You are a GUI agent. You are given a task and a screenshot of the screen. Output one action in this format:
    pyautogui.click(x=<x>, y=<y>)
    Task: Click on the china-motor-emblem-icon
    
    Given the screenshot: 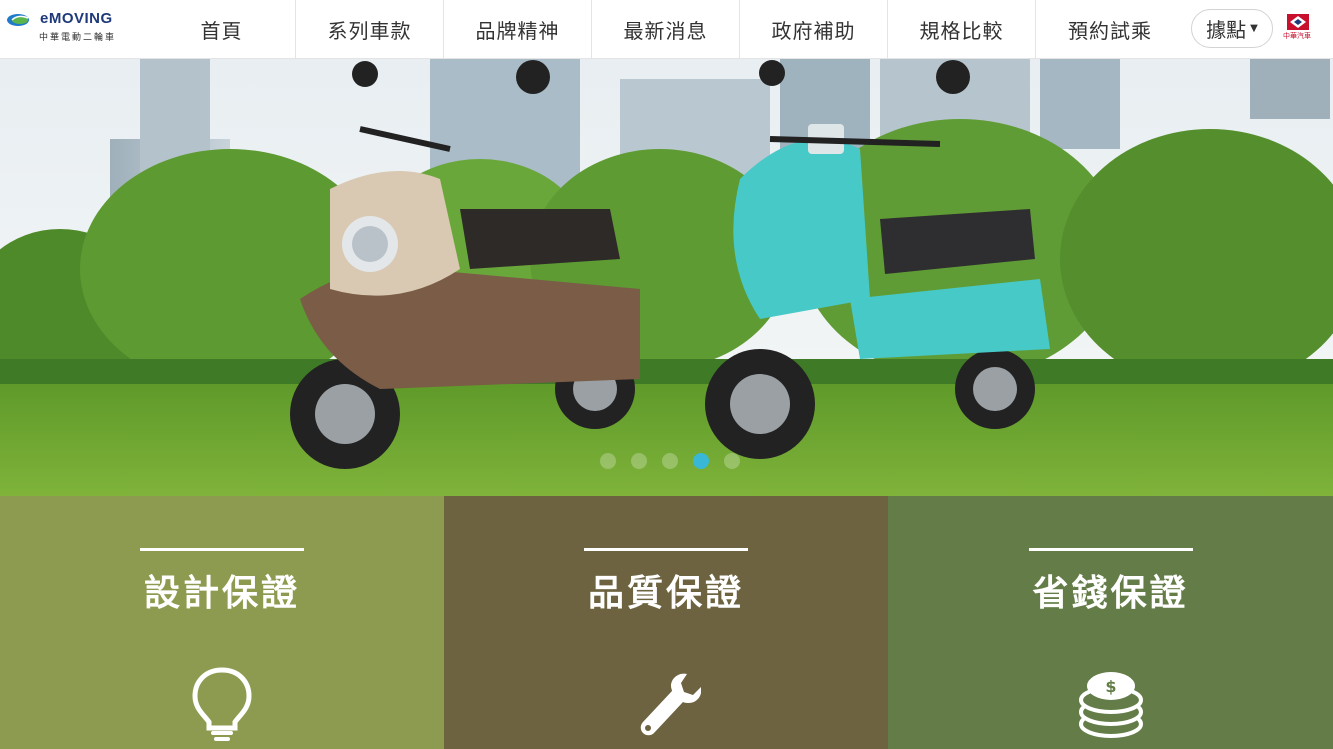 What is the action you would take?
    pyautogui.click(x=1298, y=22)
    